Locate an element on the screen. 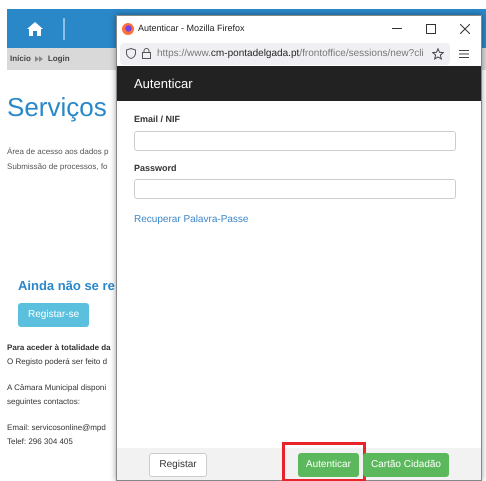 The height and width of the screenshot is (481, 486). body-text: Para aceder à totalidade da is located at coordinates (59, 348).